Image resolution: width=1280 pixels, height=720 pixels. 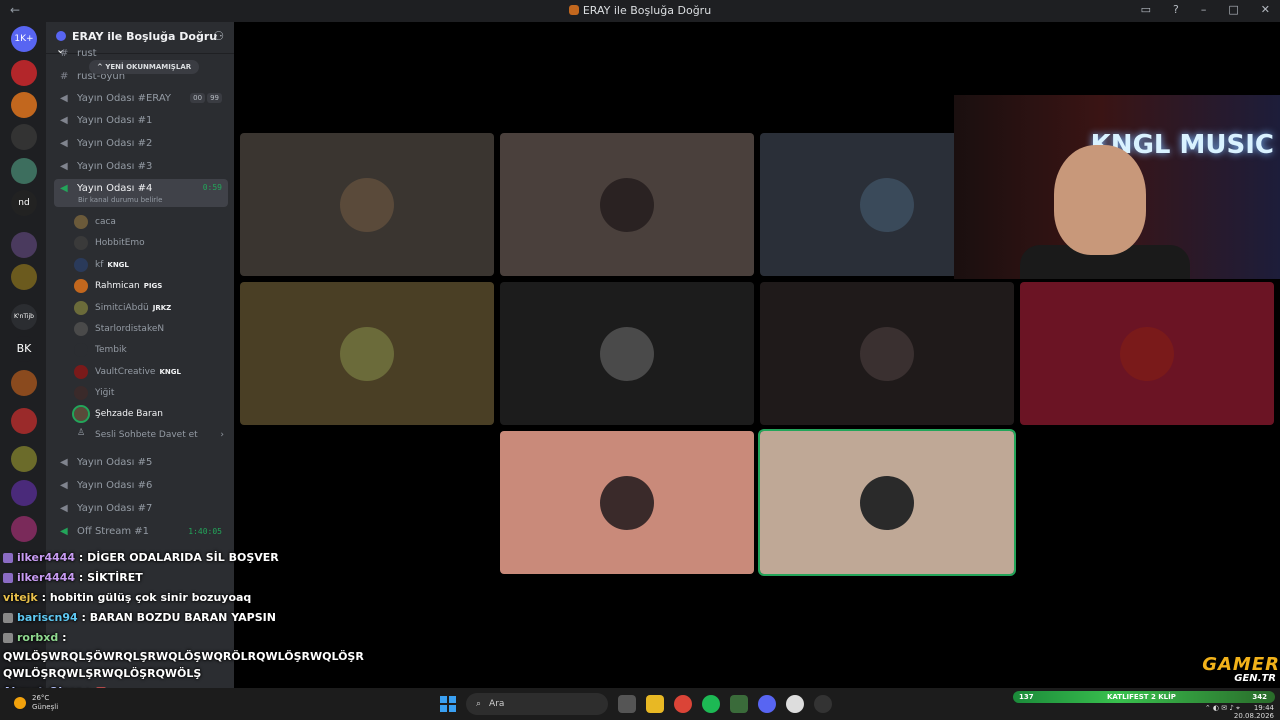 What do you see at coordinates (24, 349) in the screenshot?
I see `guild-item: BK` at bounding box center [24, 349].